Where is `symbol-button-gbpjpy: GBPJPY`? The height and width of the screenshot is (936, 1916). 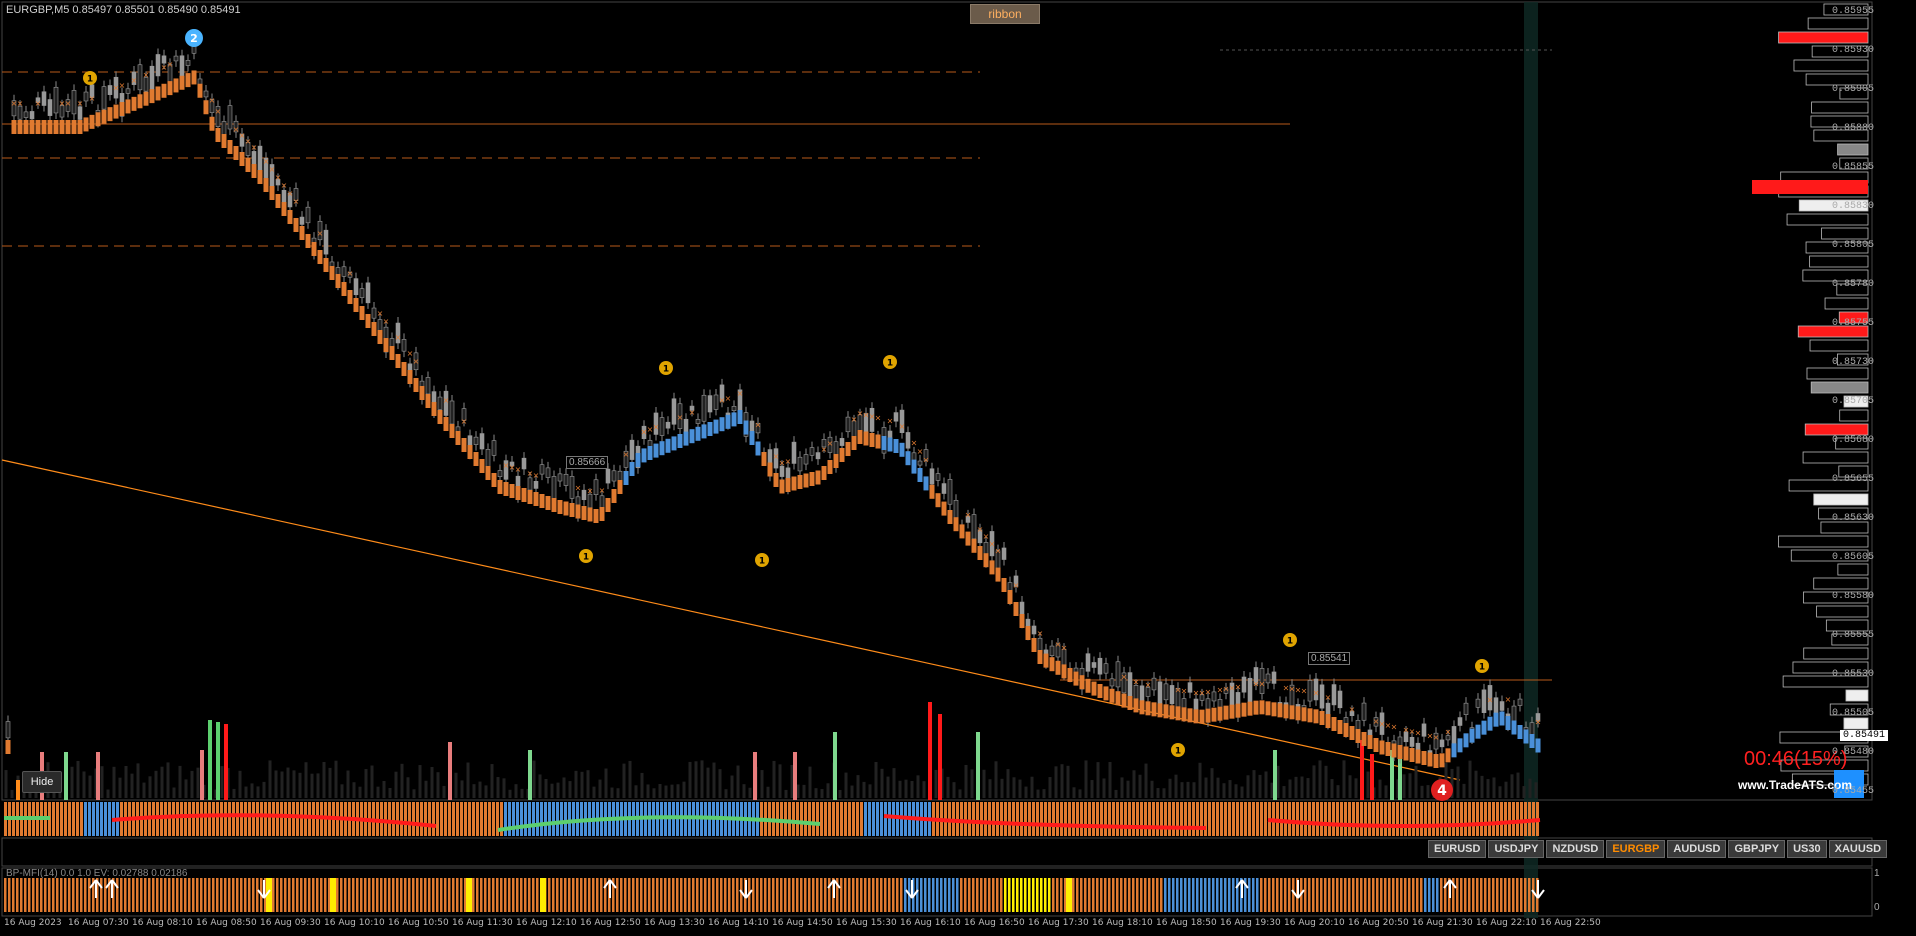
symbol-button-gbpjpy: GBPJPY is located at coordinates (1757, 849).